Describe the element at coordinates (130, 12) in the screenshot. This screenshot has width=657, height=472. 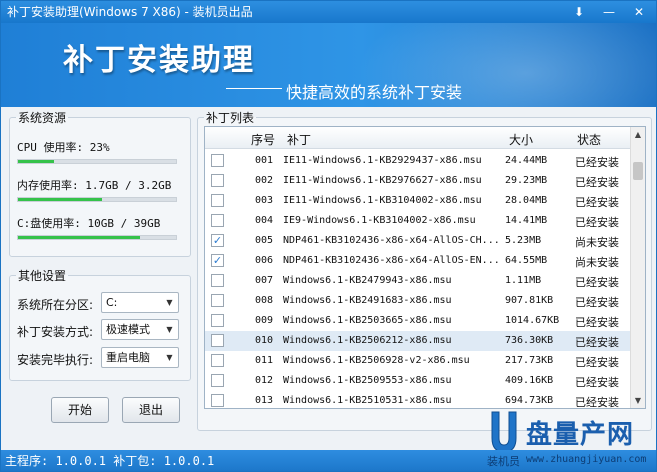
I see `window-title: 补丁安装助理(Windows 7 X86) - 装机员出品` at that location.